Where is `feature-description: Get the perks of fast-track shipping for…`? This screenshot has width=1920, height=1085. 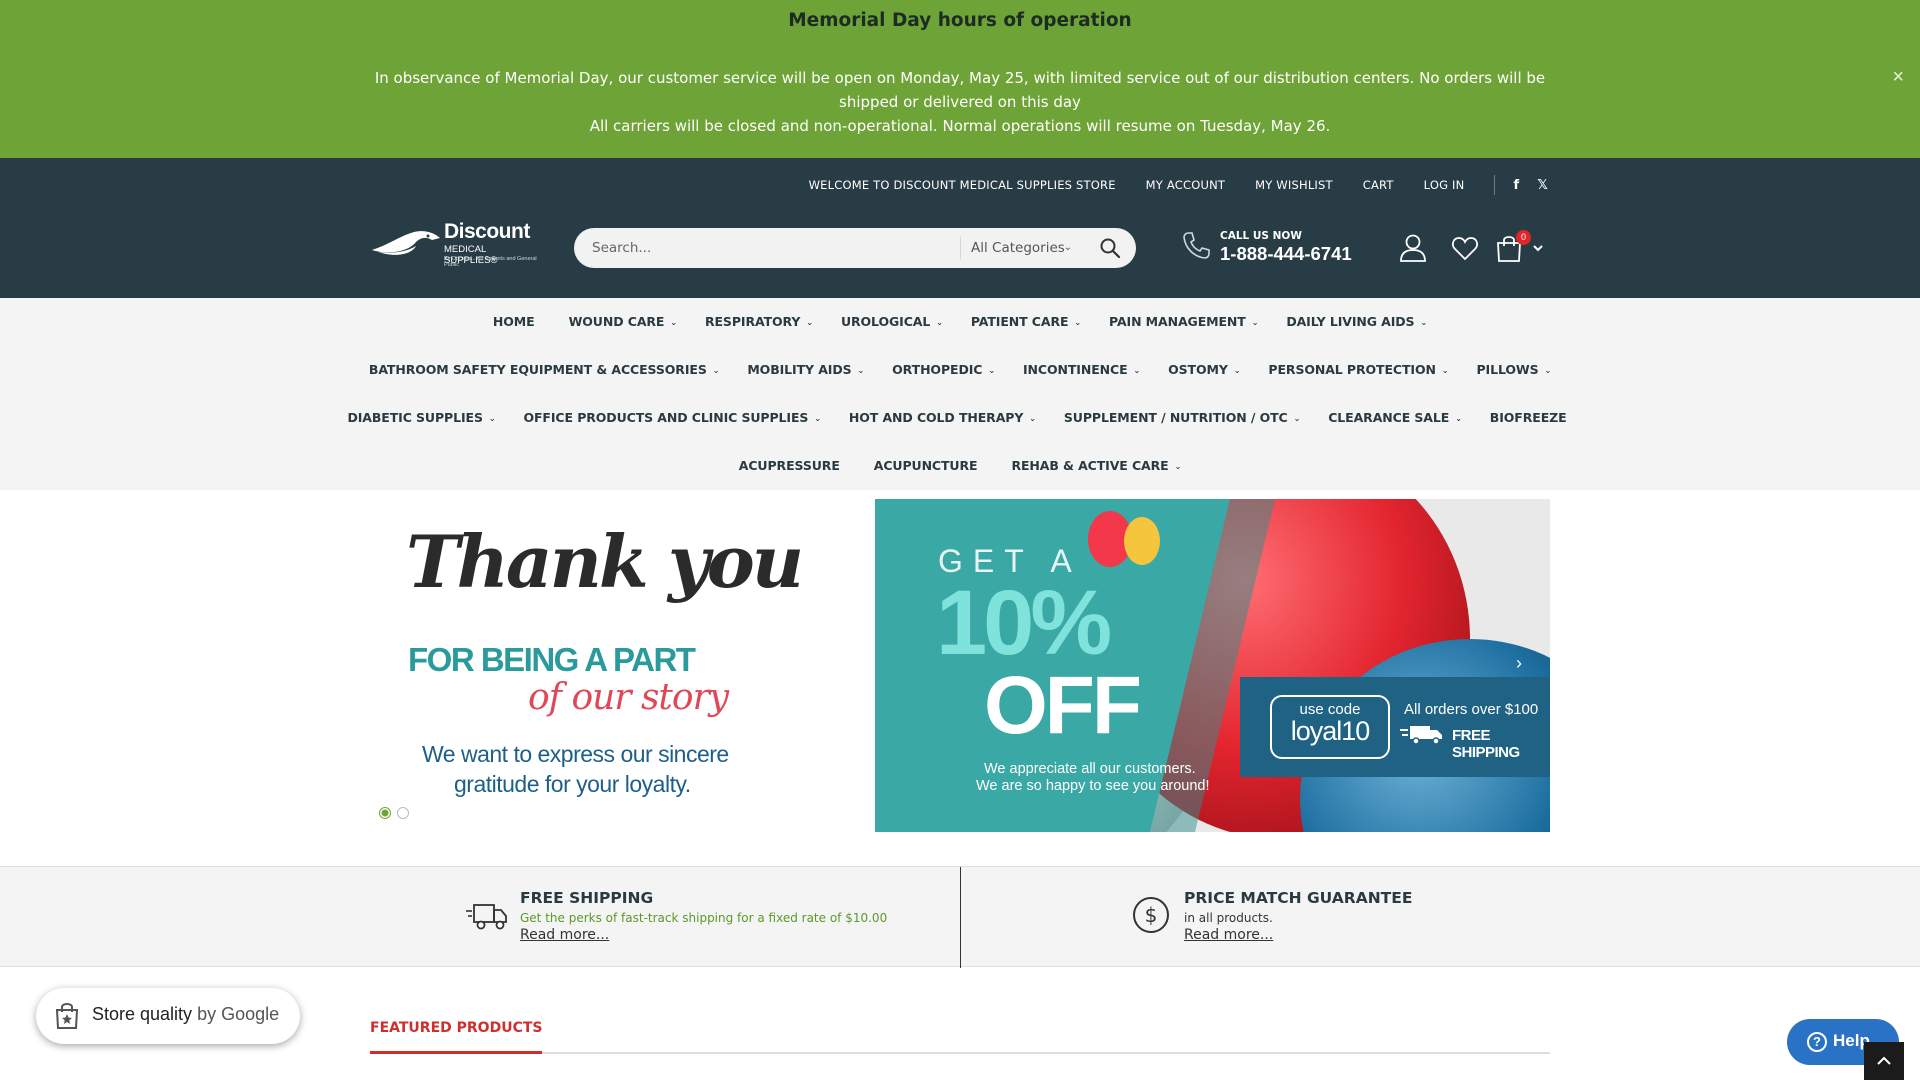 feature-description: Get the perks of fast-track shipping for… is located at coordinates (704, 918).